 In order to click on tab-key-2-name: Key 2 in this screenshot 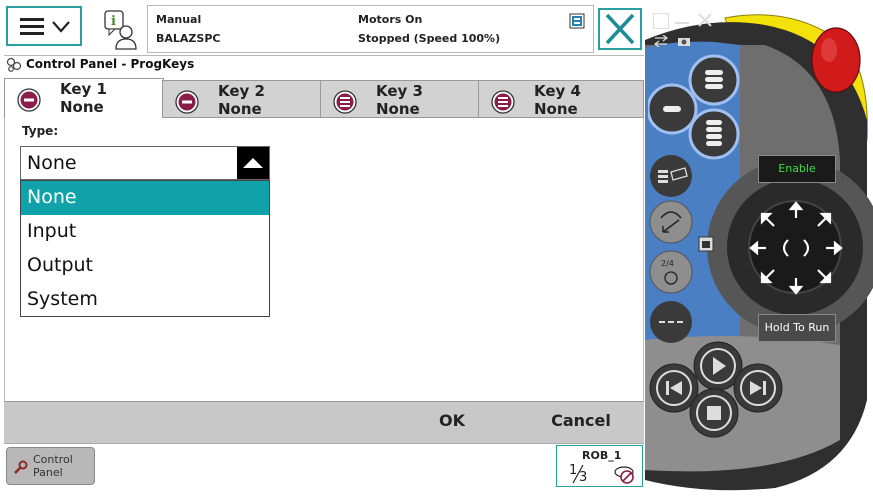, I will do `click(241, 91)`.